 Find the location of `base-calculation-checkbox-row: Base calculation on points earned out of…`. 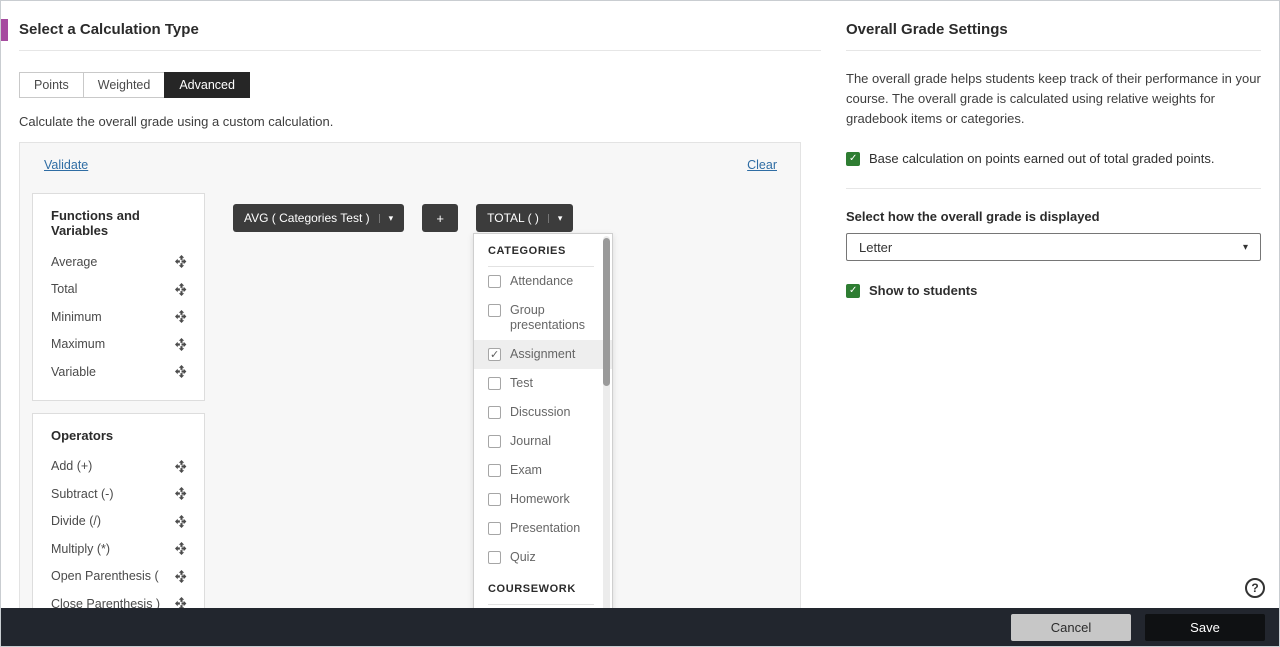

base-calculation-checkbox-row: Base calculation on points earned out of… is located at coordinates (1053, 159).